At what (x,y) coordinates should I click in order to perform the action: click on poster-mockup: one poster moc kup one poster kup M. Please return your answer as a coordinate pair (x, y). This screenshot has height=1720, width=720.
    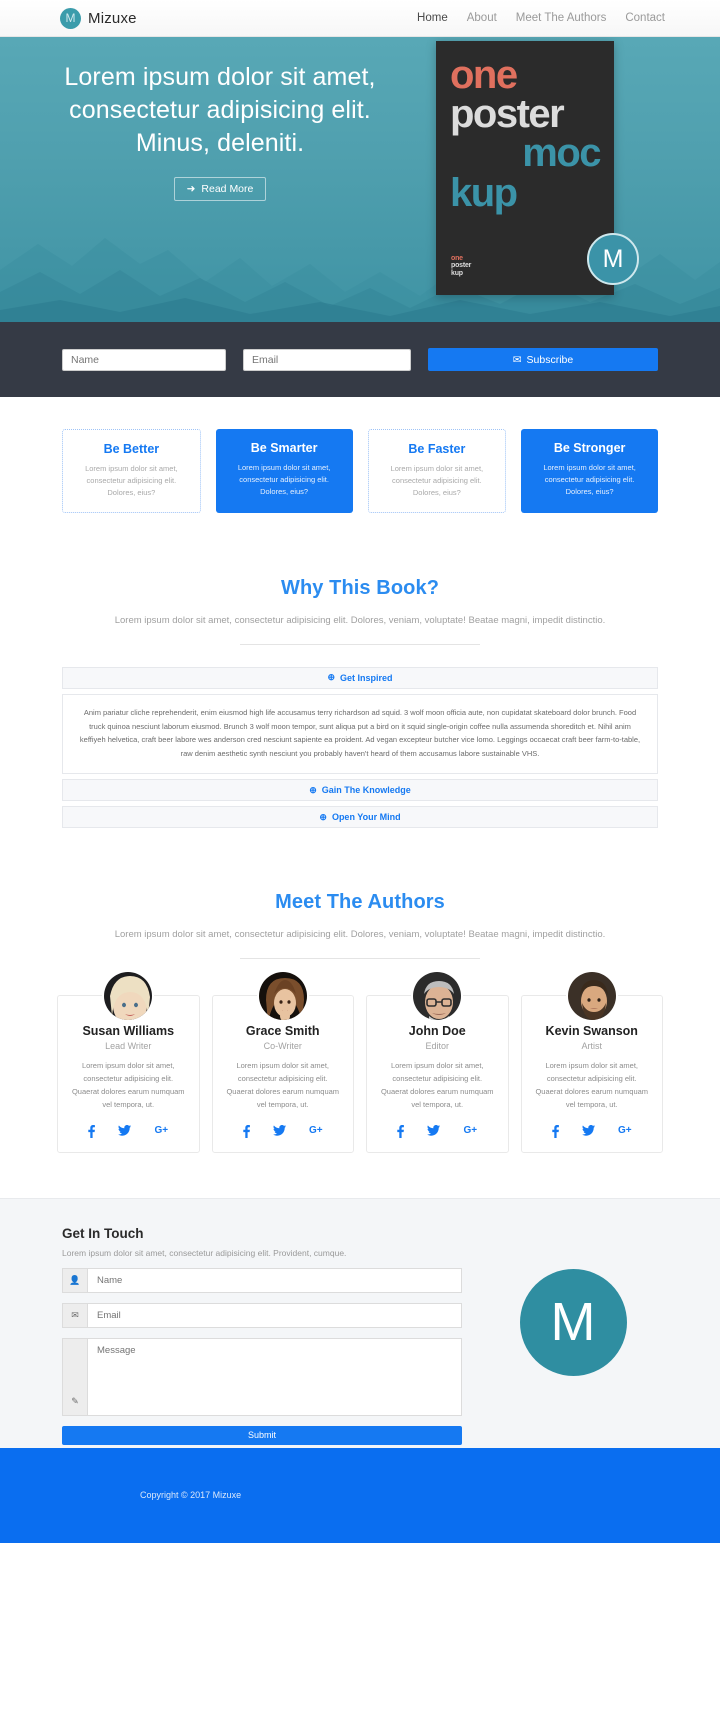
    Looking at the image, I should click on (537, 168).